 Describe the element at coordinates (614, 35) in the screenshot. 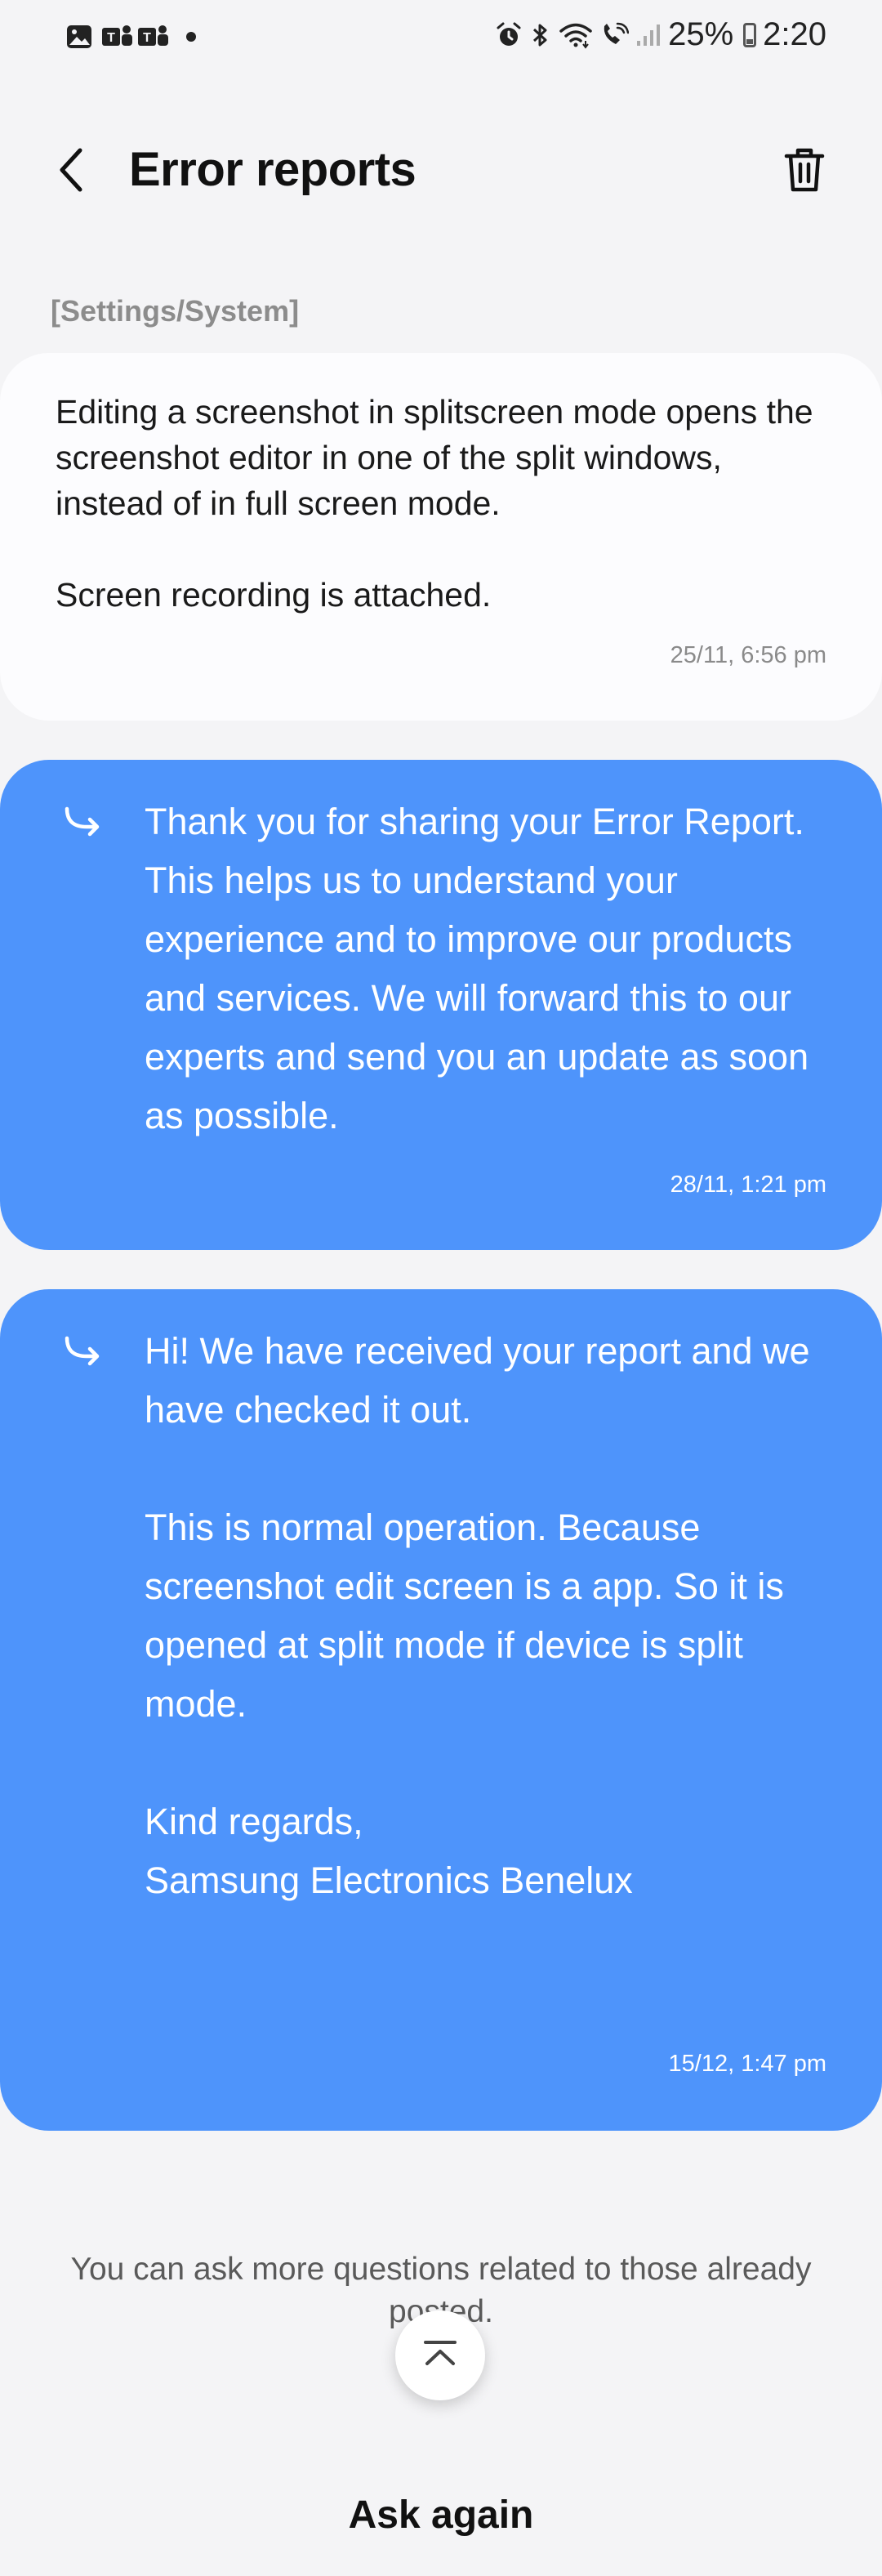

I see `wifi-call-icon` at that location.